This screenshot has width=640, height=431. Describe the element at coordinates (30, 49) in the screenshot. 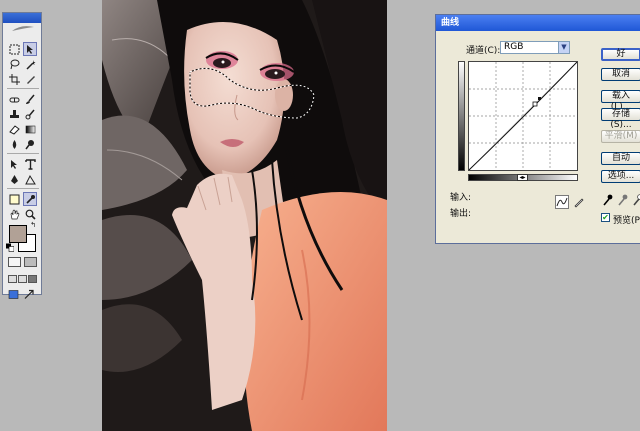

I see `move-tool-icon` at that location.